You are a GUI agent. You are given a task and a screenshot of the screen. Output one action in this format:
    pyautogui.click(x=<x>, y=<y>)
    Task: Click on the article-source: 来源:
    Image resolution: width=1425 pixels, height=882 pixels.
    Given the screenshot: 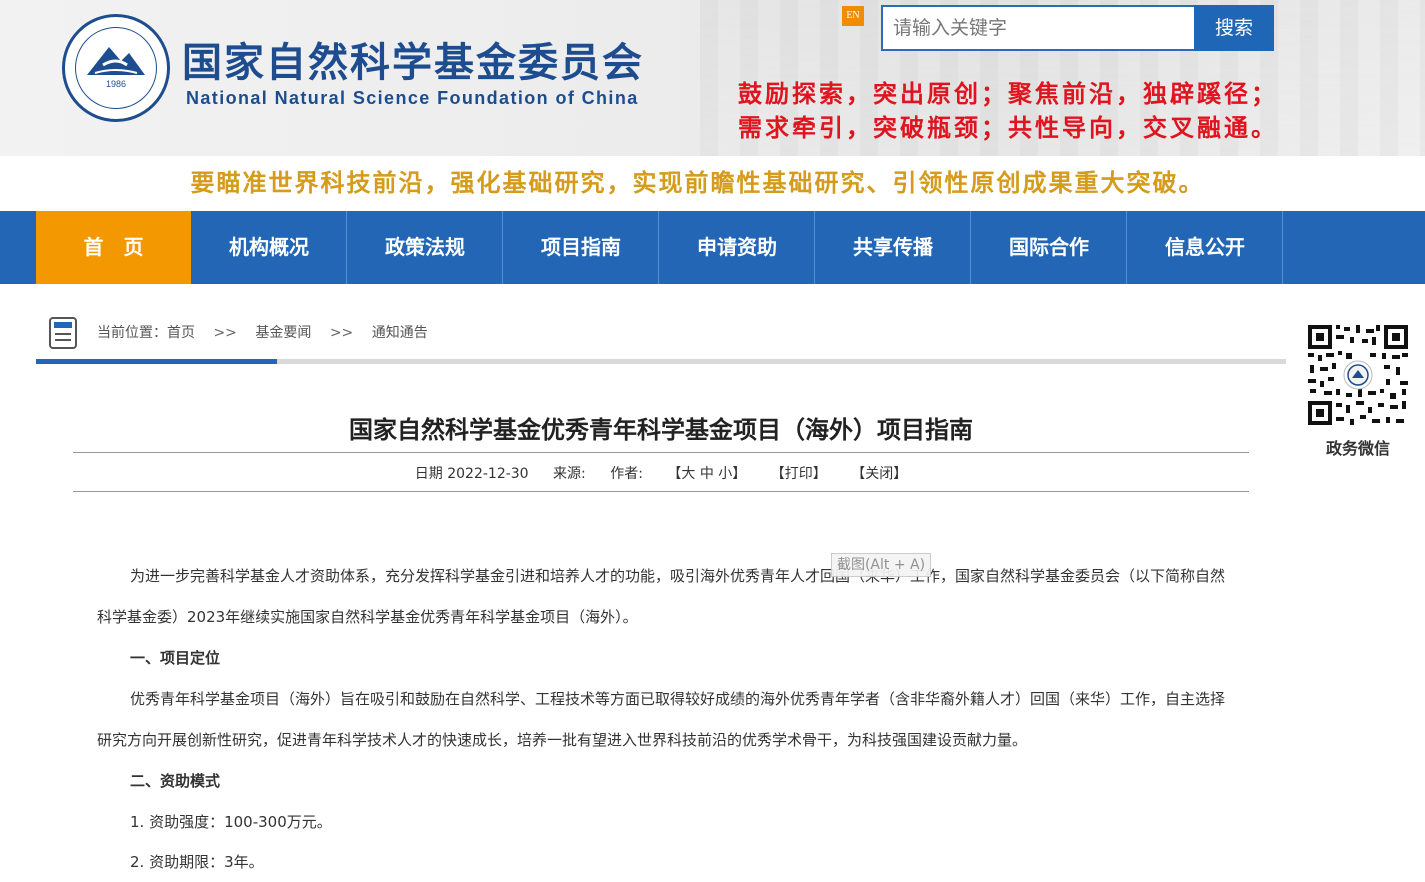 What is the action you would take?
    pyautogui.click(x=569, y=474)
    